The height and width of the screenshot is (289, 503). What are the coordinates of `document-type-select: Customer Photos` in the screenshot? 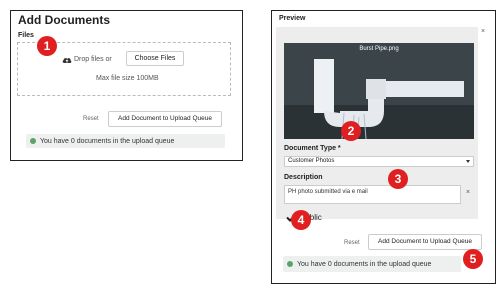 It's located at (379, 161).